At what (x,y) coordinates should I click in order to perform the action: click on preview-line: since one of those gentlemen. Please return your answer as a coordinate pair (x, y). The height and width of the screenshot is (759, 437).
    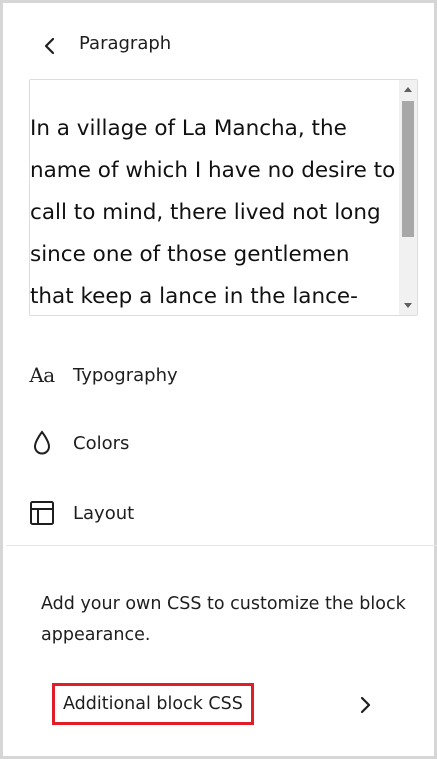
    Looking at the image, I should click on (190, 254).